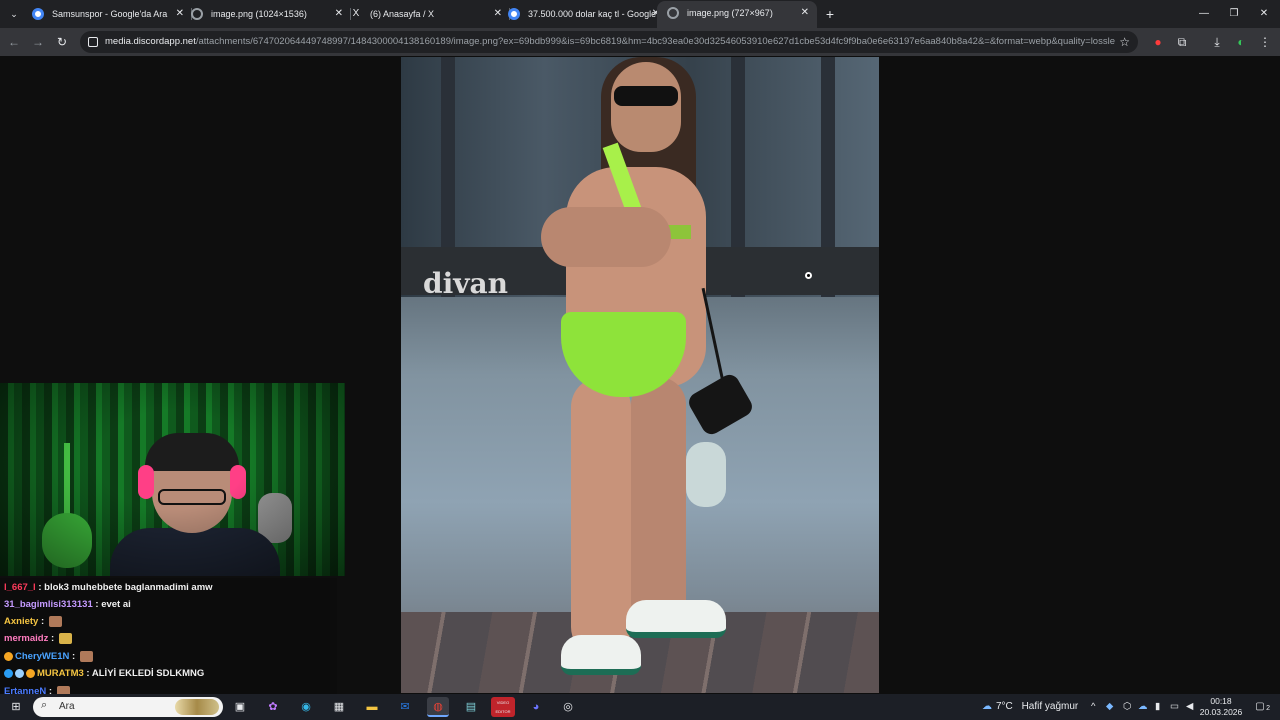  I want to click on chat-message: Axniety :, so click(33, 621).